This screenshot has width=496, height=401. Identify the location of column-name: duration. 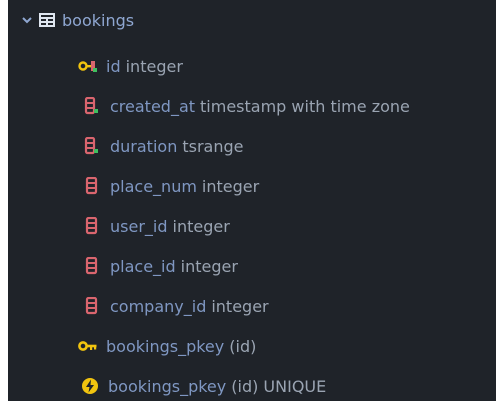
(144, 146).